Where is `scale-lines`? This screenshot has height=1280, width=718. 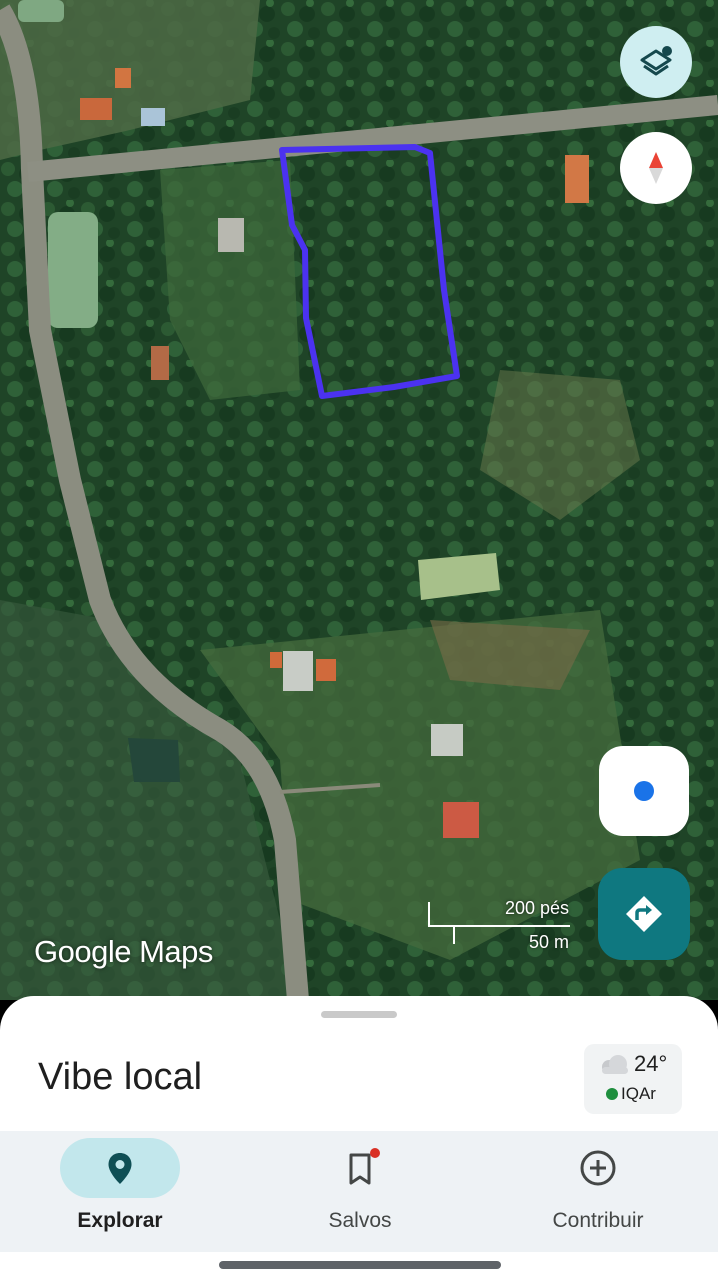 scale-lines is located at coordinates (499, 923).